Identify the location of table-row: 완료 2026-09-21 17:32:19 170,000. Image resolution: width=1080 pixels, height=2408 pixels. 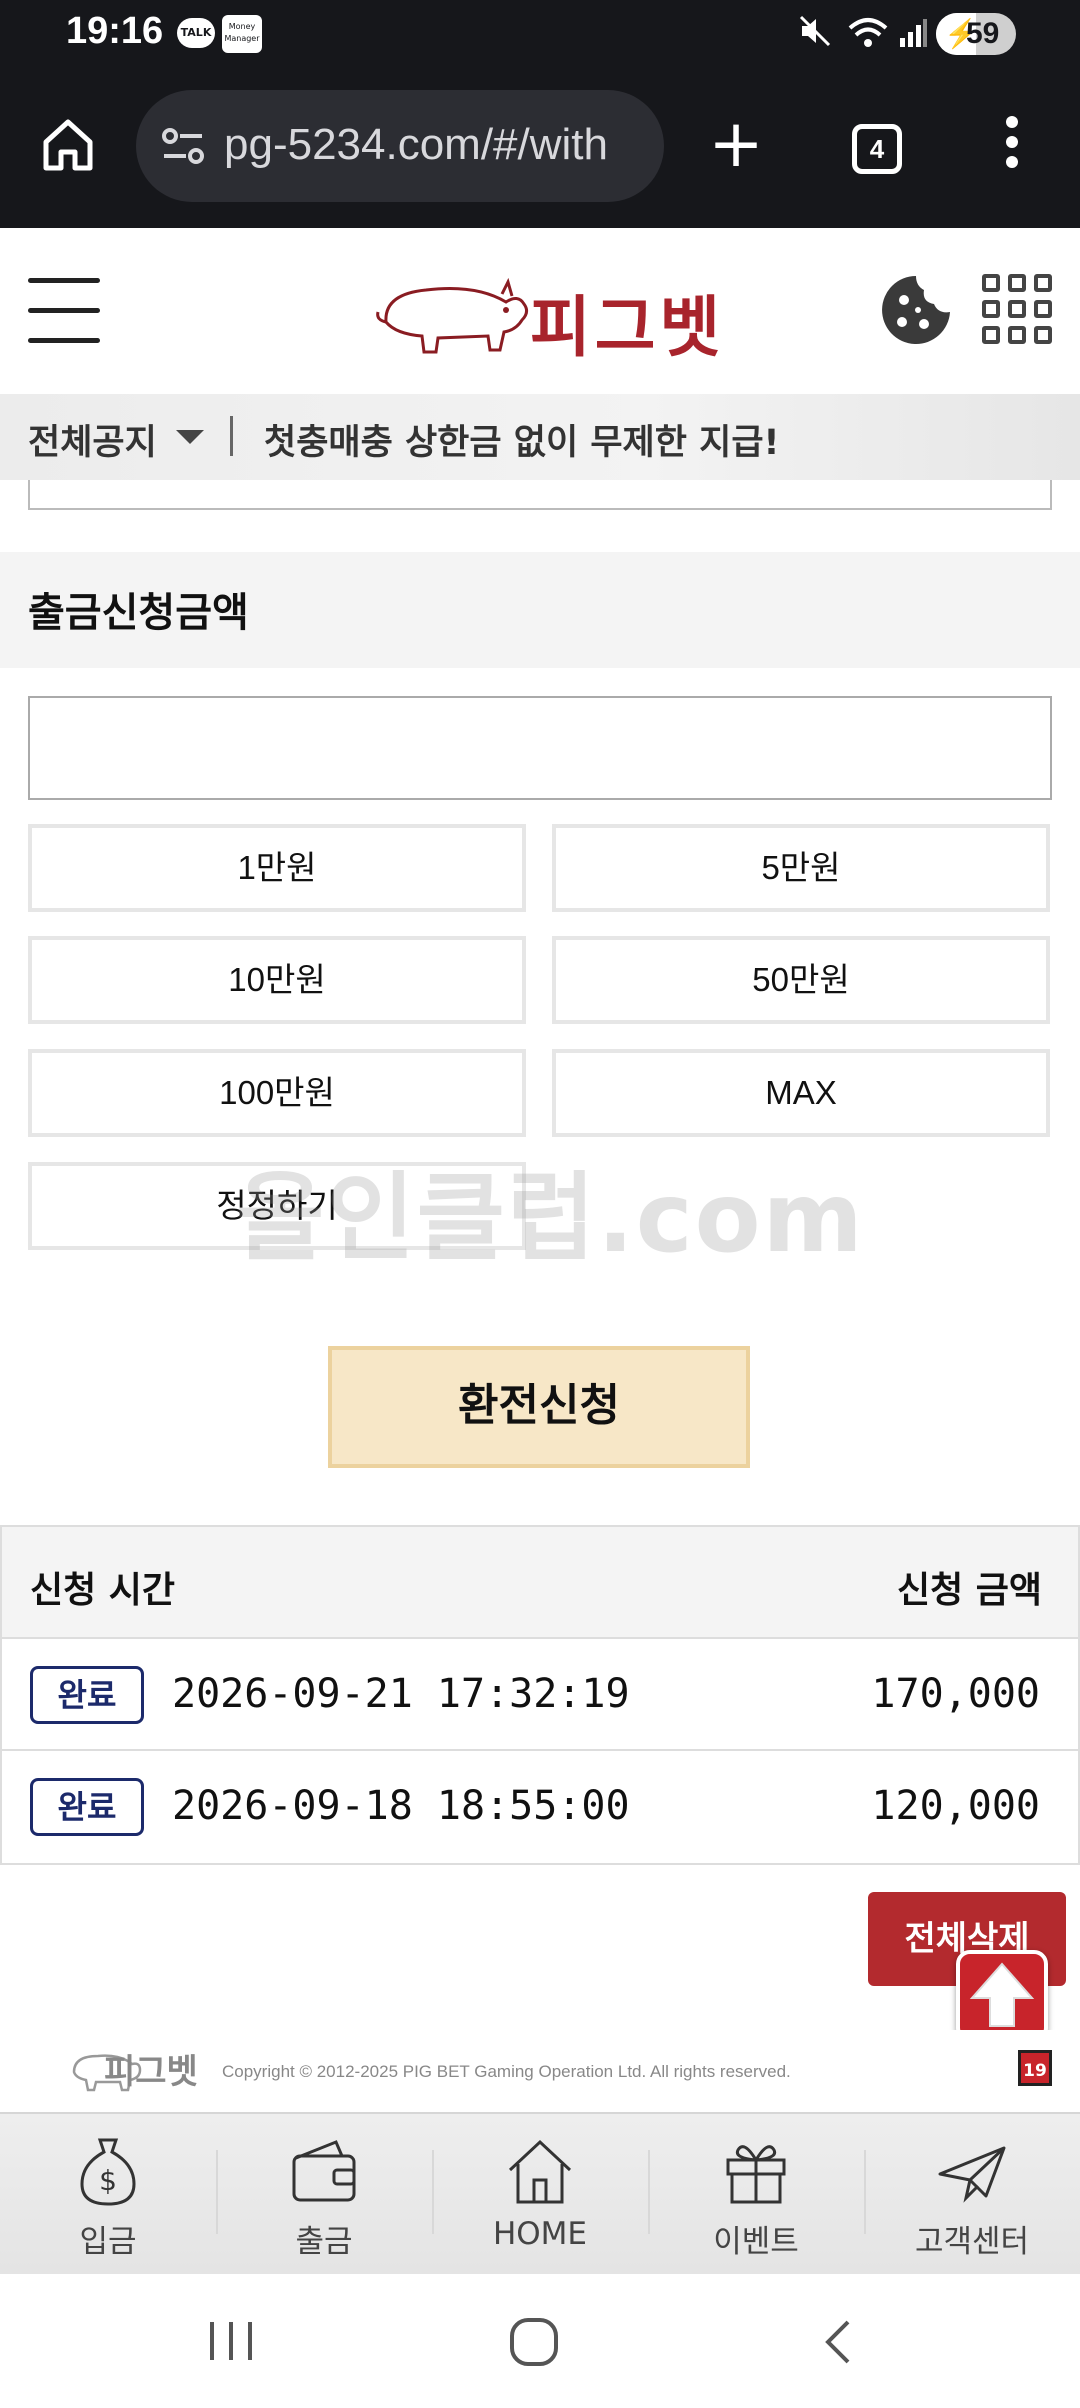
(540, 1695).